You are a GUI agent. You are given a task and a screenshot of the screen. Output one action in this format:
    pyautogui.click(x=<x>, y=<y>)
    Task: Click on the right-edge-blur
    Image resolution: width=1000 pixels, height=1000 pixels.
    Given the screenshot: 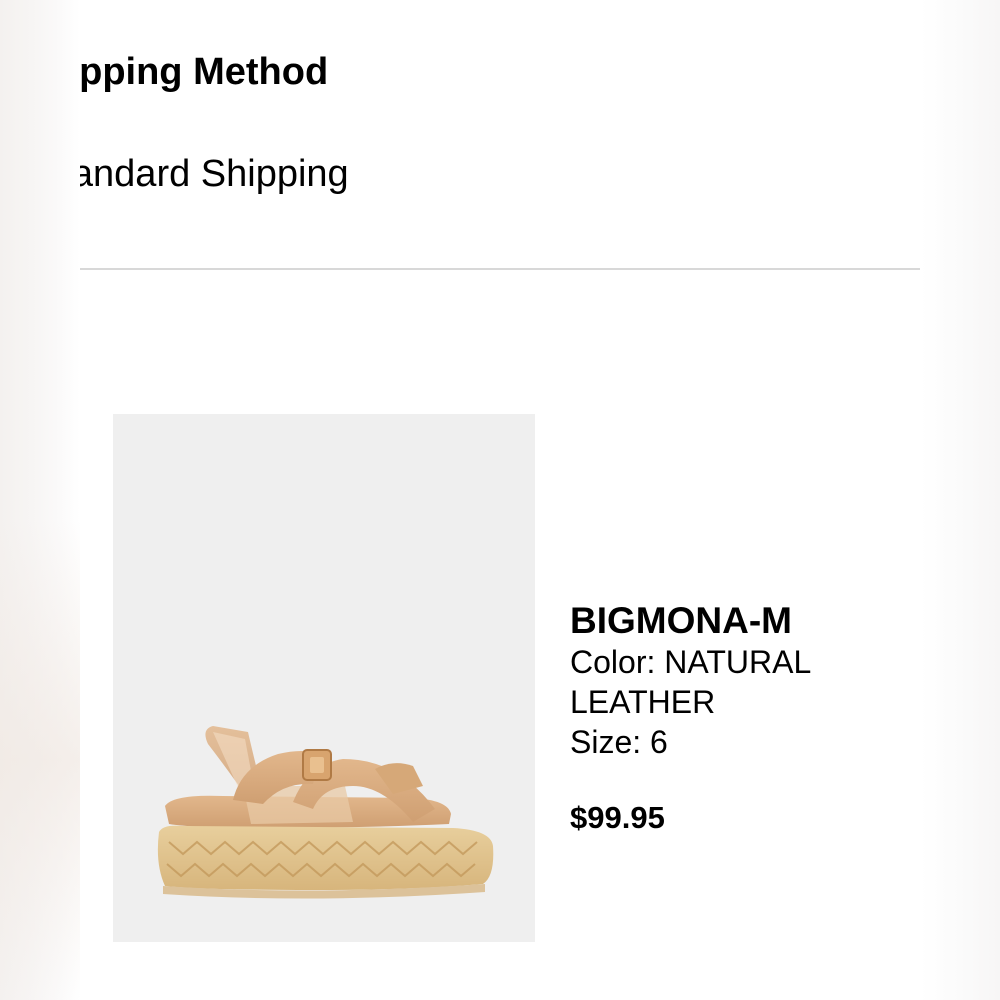 What is the action you would take?
    pyautogui.click(x=960, y=500)
    